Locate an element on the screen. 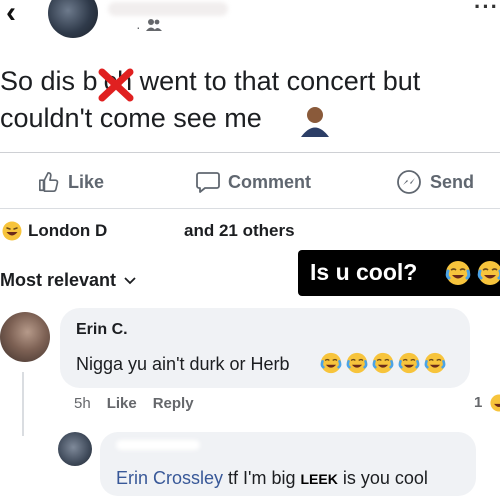 The height and width of the screenshot is (500, 500). comment-like-button: Like is located at coordinates (122, 403).